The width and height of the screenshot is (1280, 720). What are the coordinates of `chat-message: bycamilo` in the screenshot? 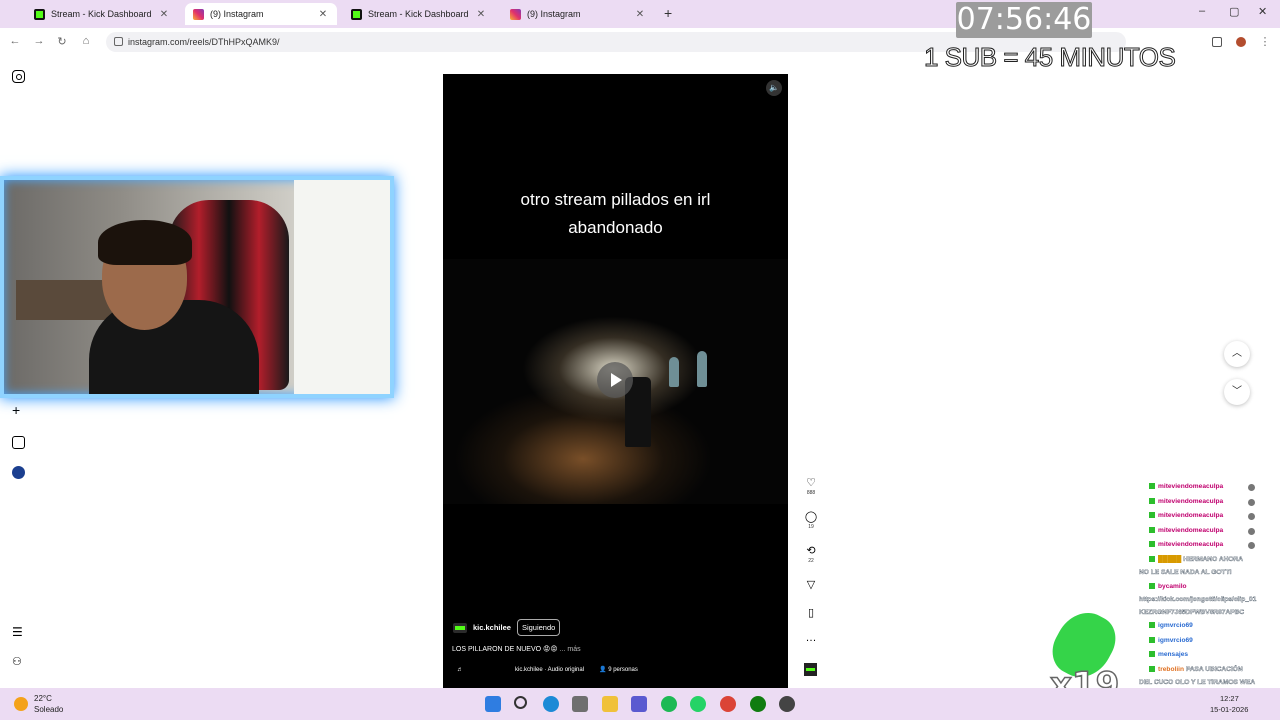 It's located at (1208, 587).